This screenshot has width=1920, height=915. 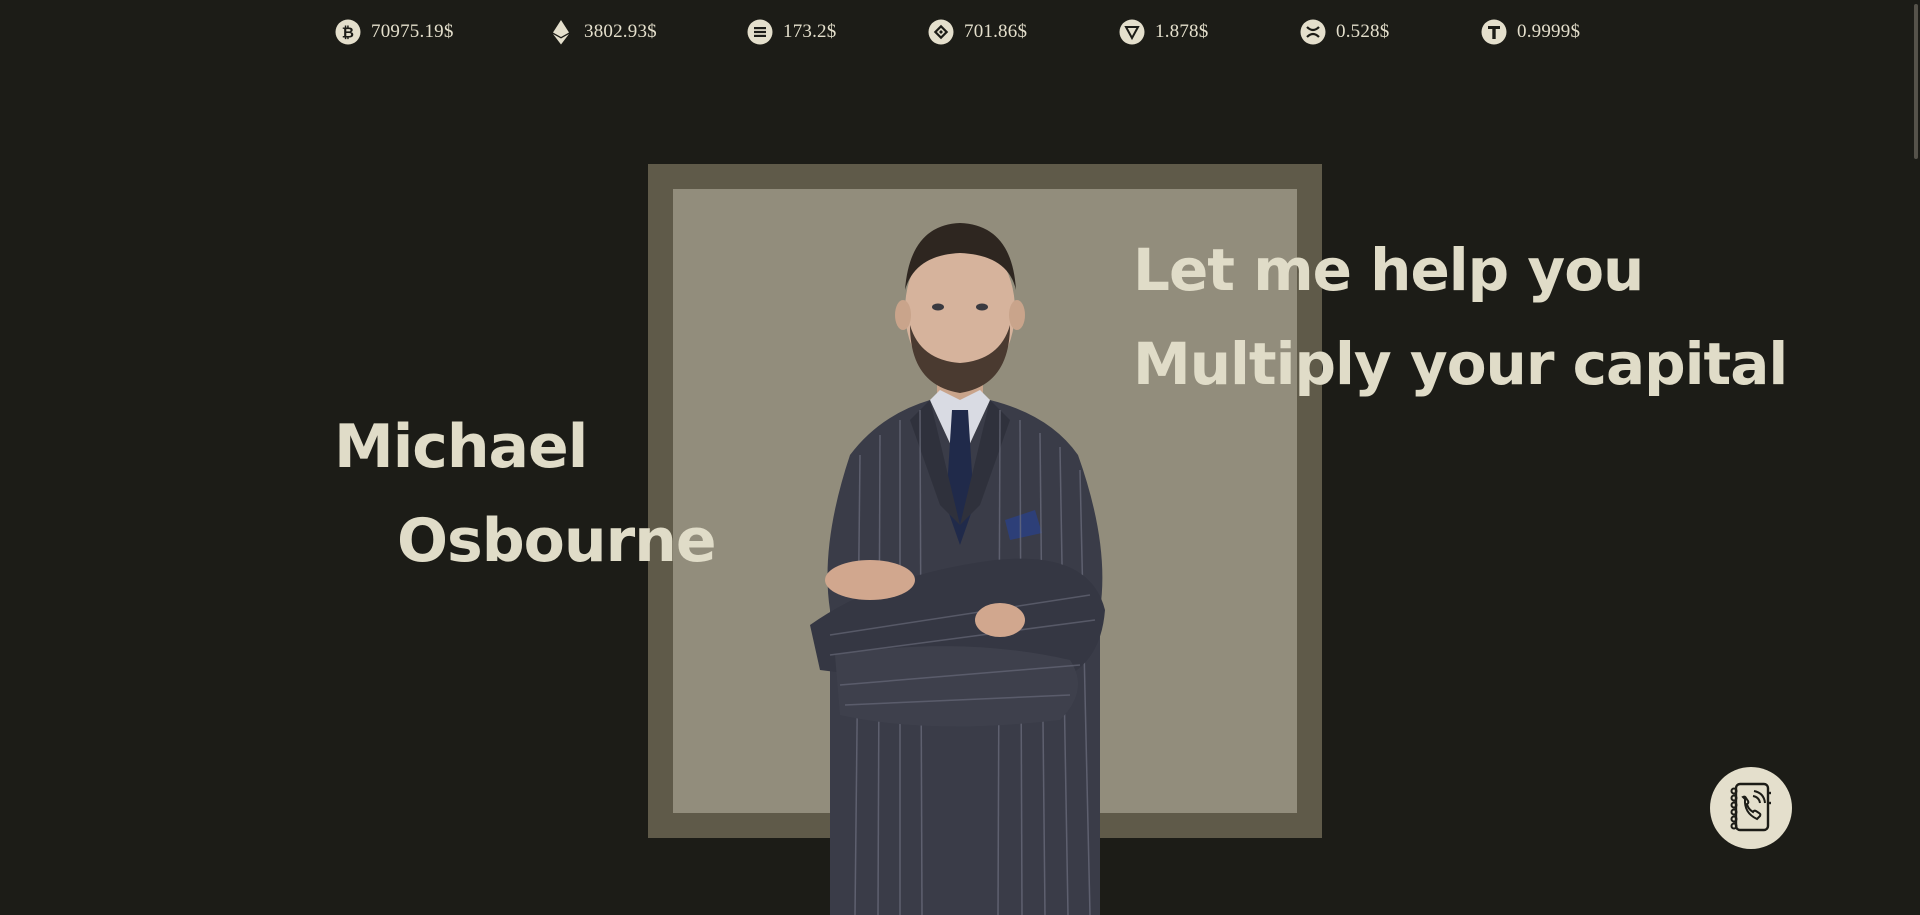 I want to click on ticker-price: 70975.19$, so click(x=412, y=31).